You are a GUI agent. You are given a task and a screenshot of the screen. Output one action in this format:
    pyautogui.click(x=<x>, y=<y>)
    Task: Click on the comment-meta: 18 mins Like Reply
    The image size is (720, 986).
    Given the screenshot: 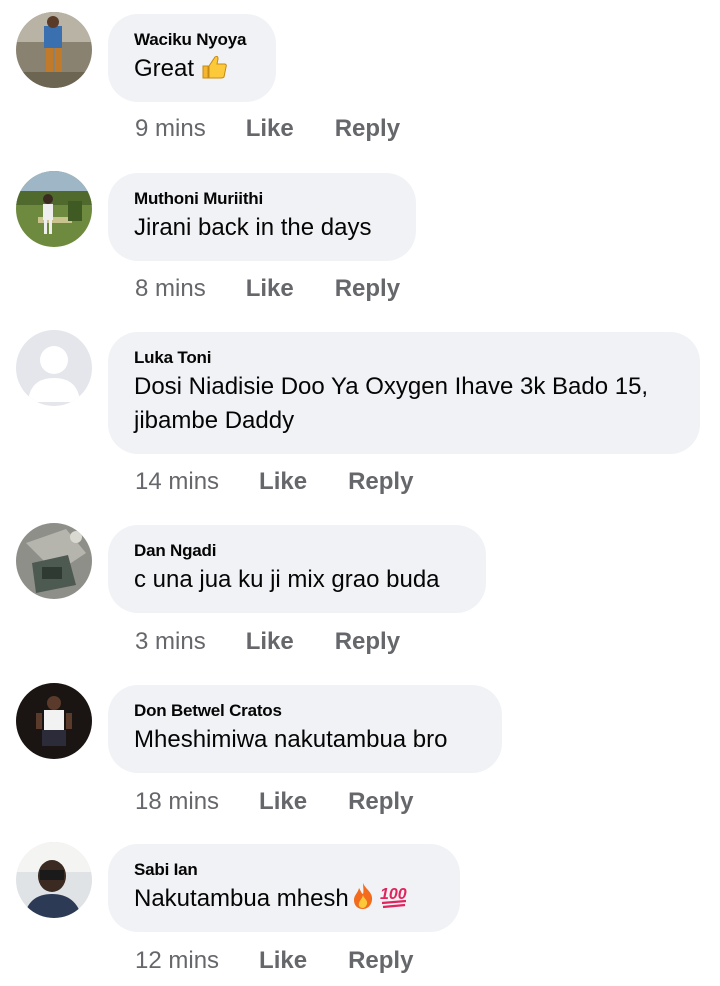 What is the action you would take?
    pyautogui.click(x=274, y=802)
    